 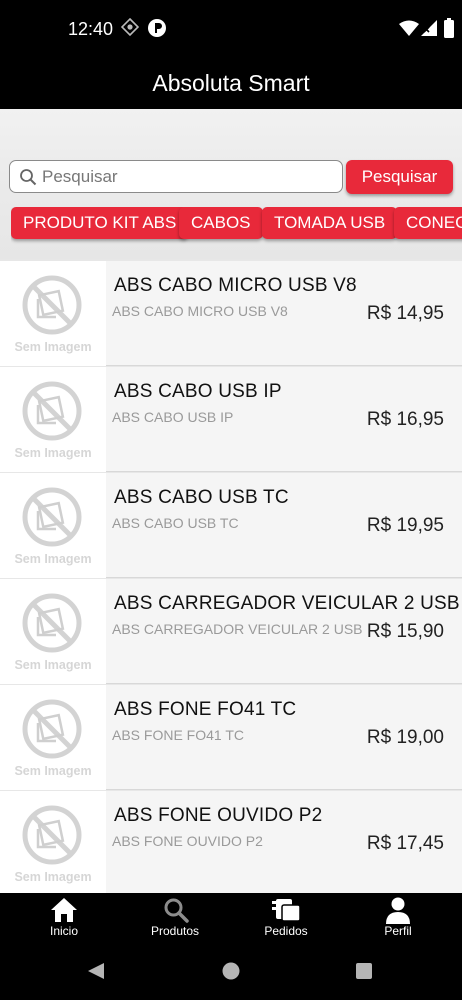 What do you see at coordinates (237, 629) in the screenshot?
I see `product-description: ABS CARREGADOR VEICULAR 2 USB` at bounding box center [237, 629].